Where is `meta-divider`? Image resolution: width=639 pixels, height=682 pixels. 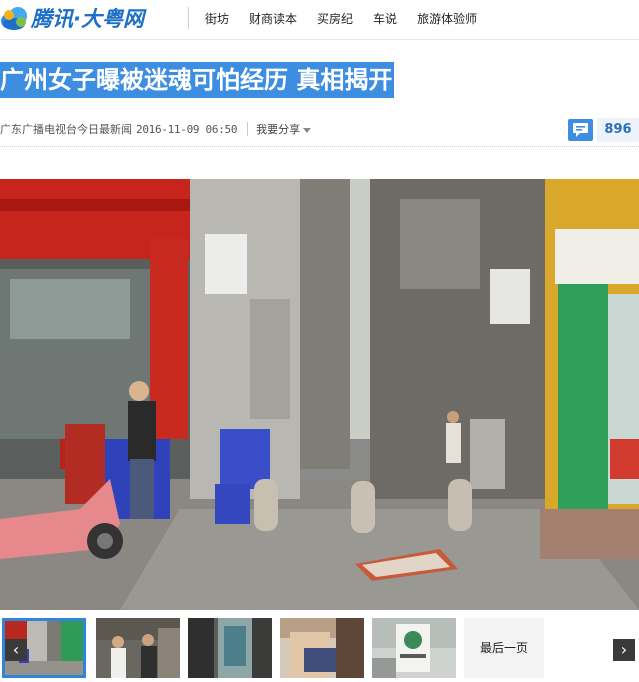 meta-divider is located at coordinates (248, 129).